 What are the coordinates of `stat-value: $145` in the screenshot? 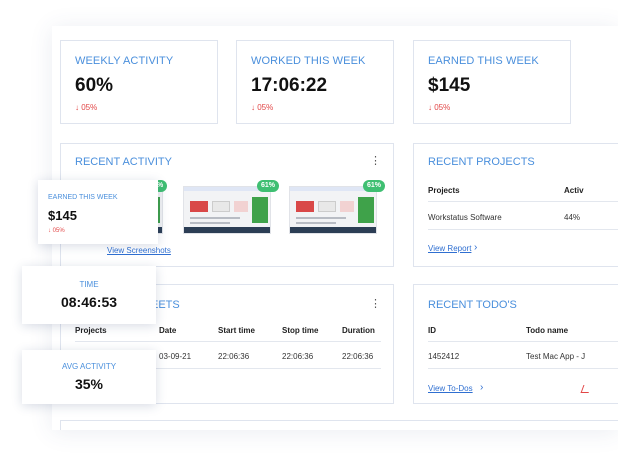 It's located at (449, 85).